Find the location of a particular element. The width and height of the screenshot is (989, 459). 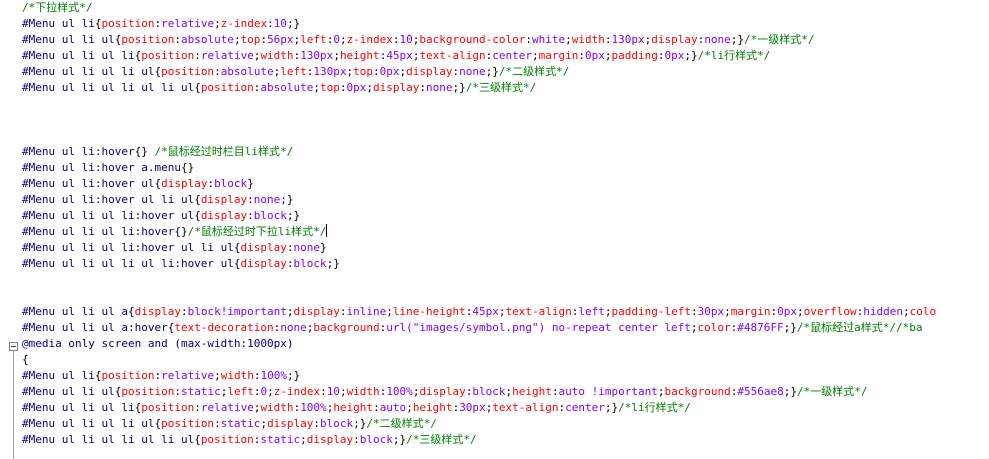

code-token: 30px is located at coordinates (472, 407).